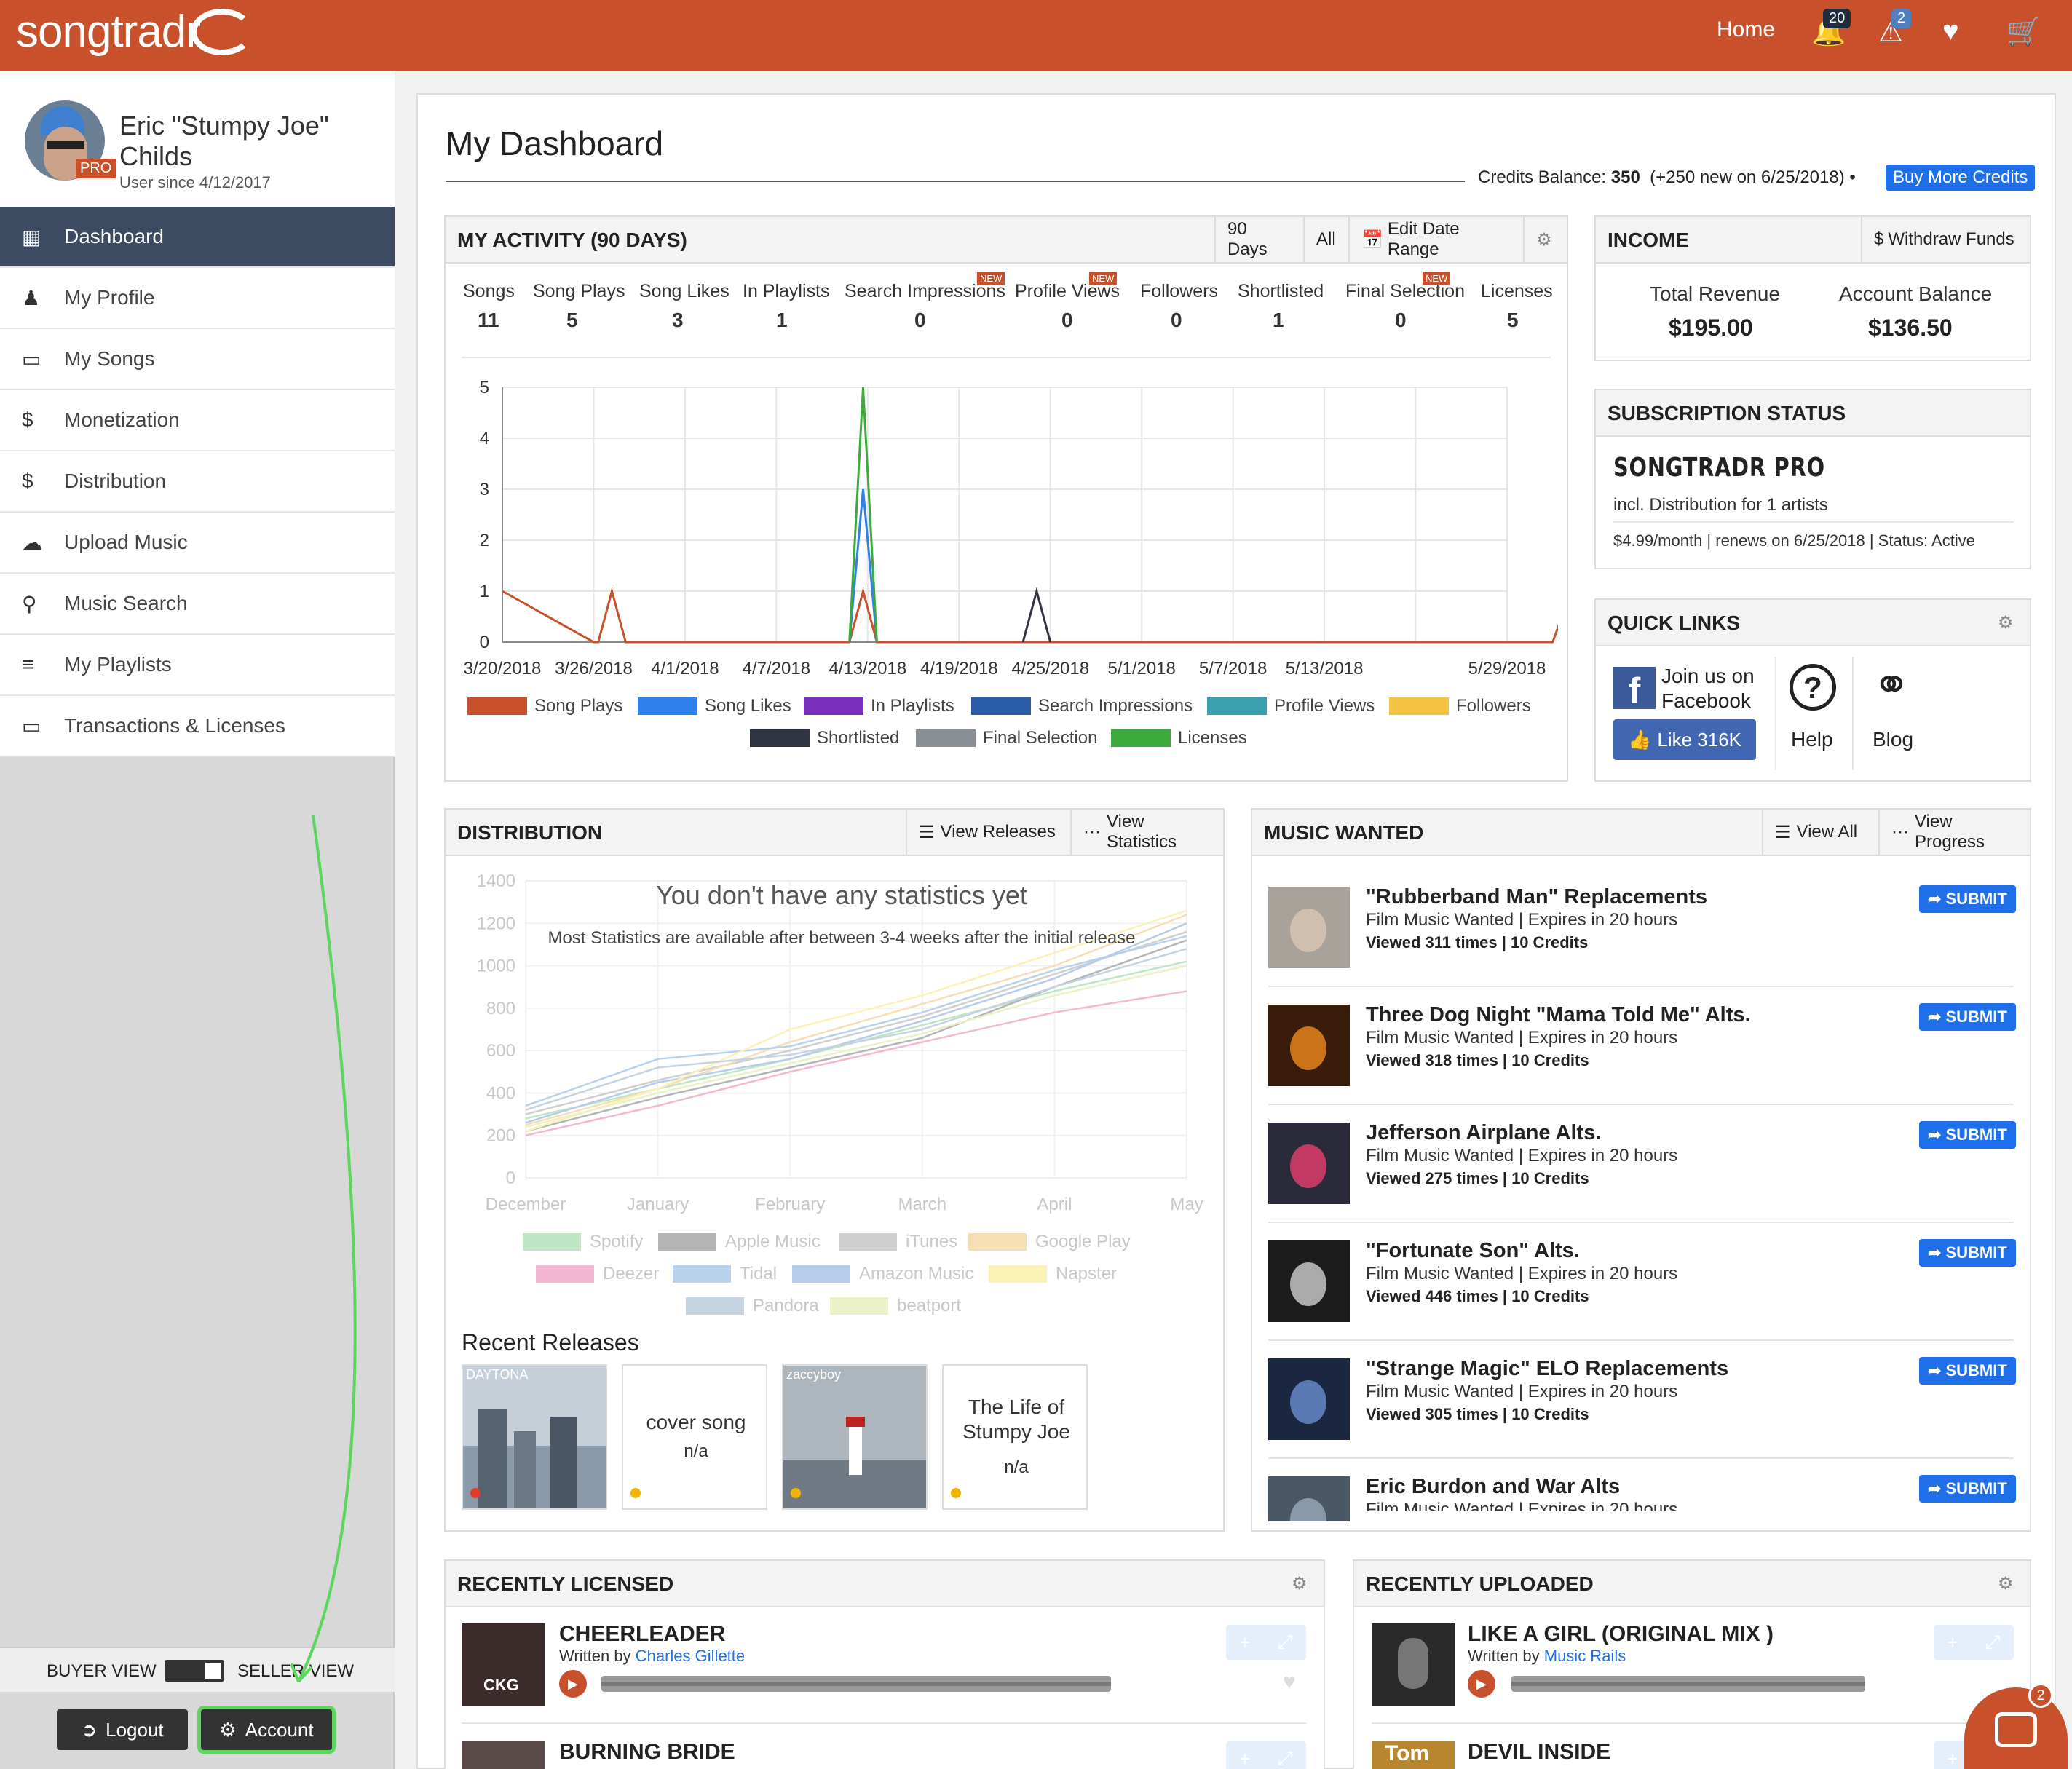  I want to click on wanted-title: "Fortunate Son" Alts., so click(1473, 1251).